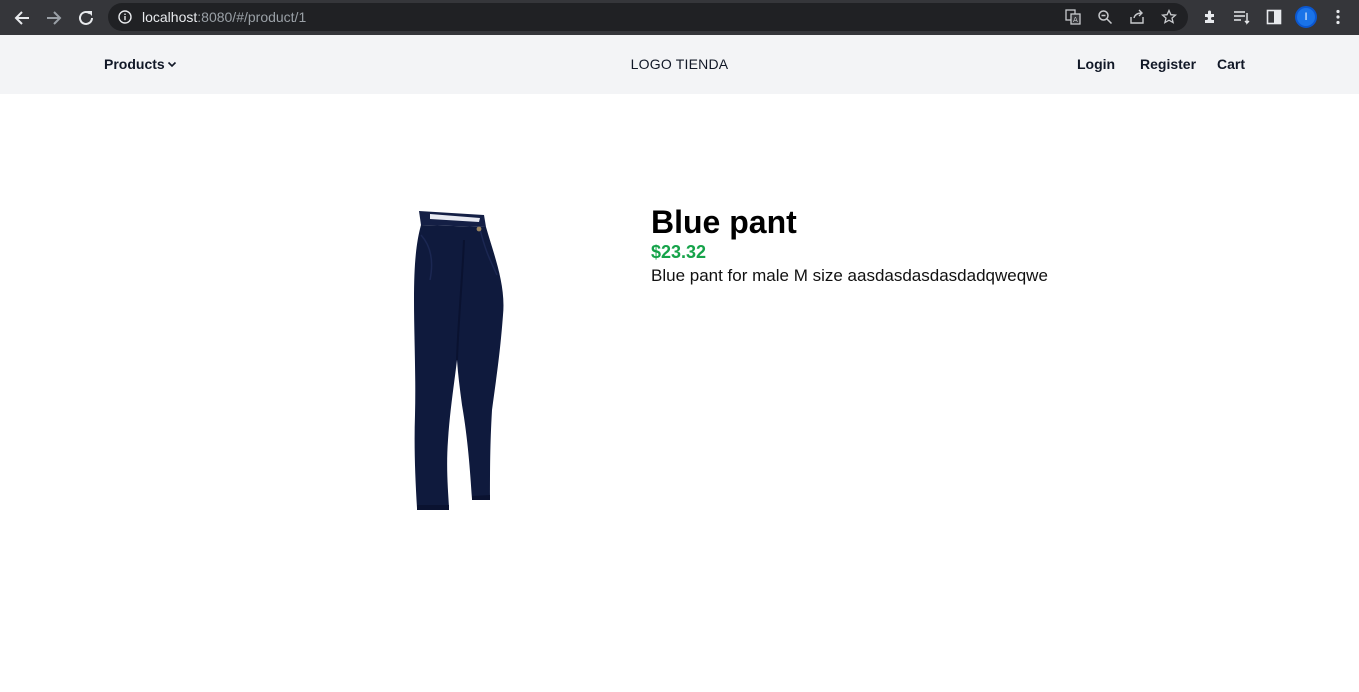 The image size is (1359, 692). Describe the element at coordinates (22, 18) in the screenshot. I see `back-icon` at that location.